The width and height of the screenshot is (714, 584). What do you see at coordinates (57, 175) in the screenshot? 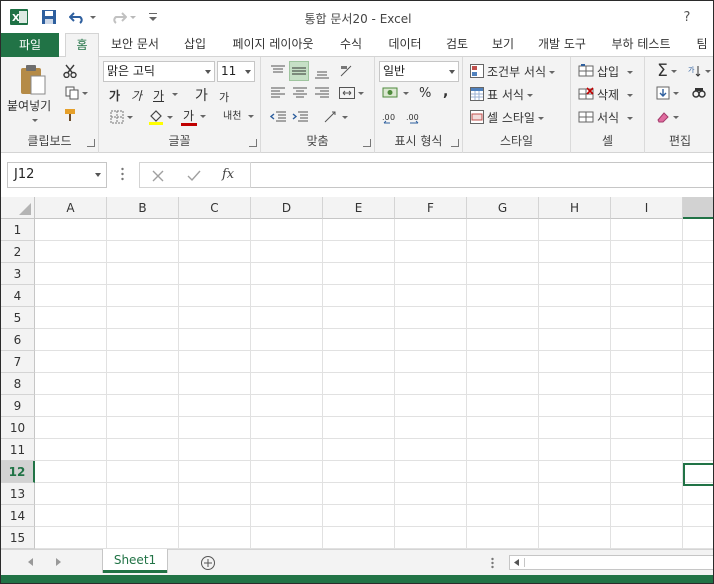
I see `name-box: J12` at bounding box center [57, 175].